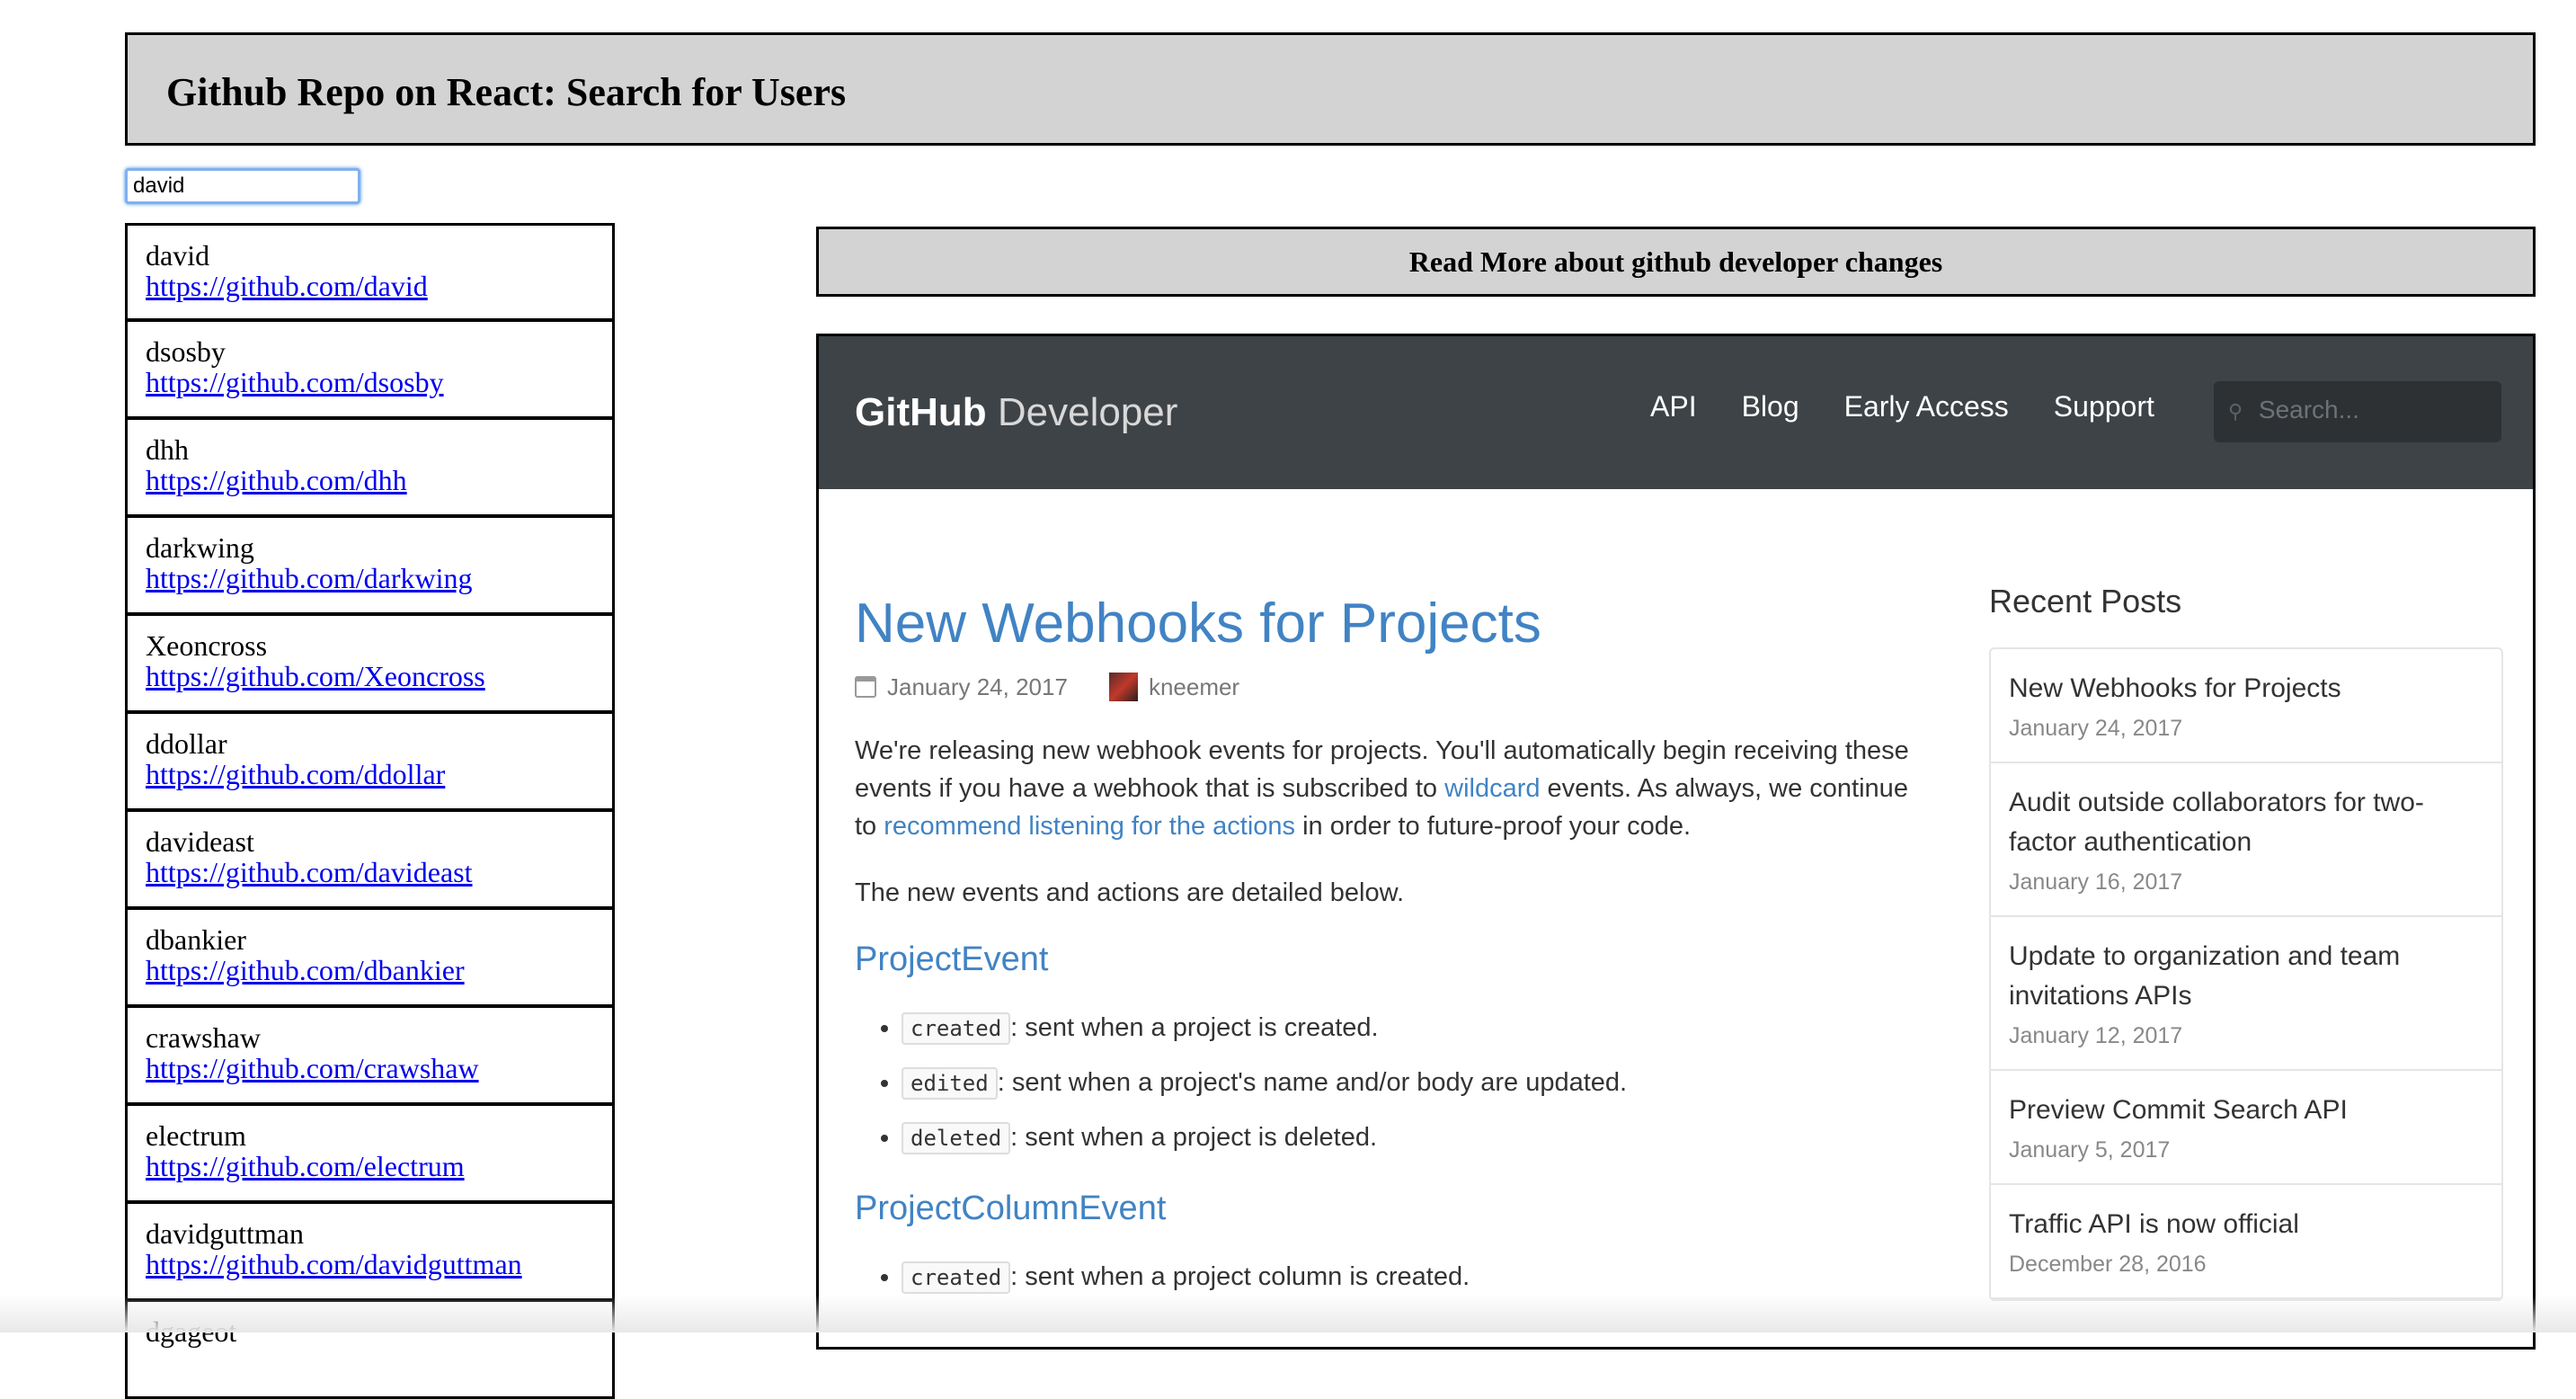  I want to click on read-more-button: Read More about github developer changes, so click(1676, 262).